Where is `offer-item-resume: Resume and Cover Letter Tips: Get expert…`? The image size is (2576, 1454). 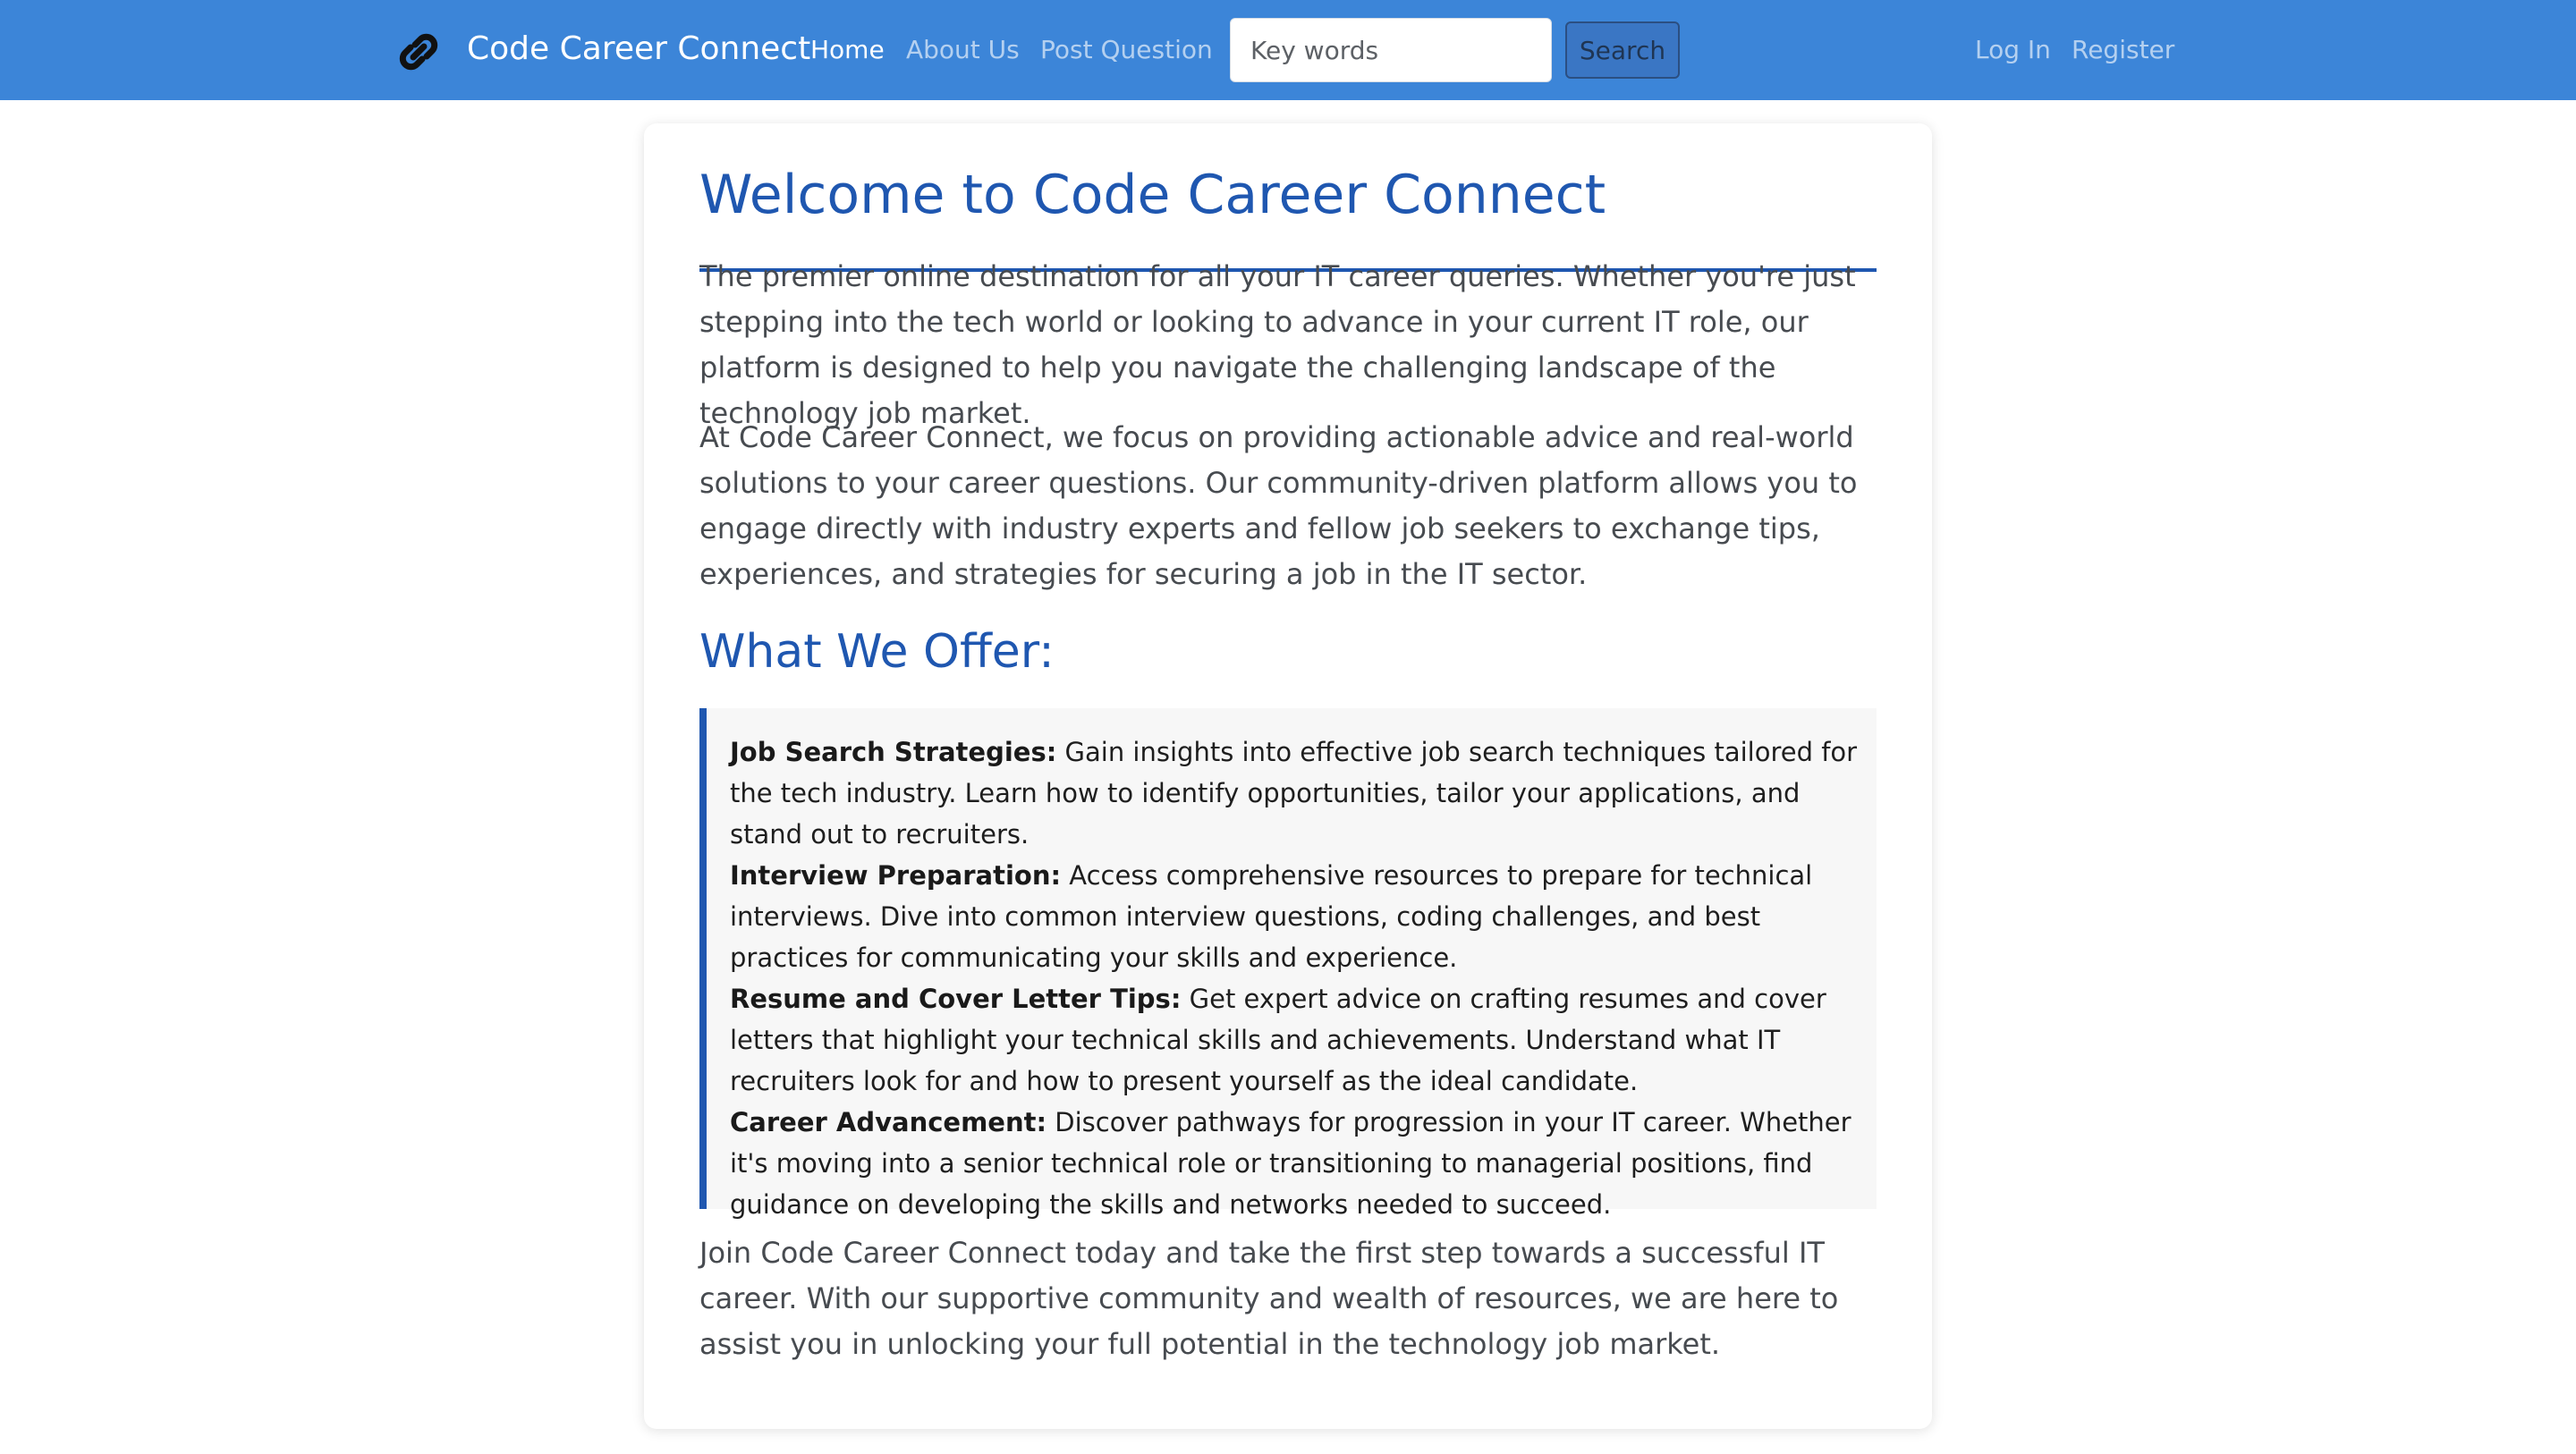
offer-item-resume: Resume and Cover Letter Tips: Get expert… is located at coordinates (1294, 1040).